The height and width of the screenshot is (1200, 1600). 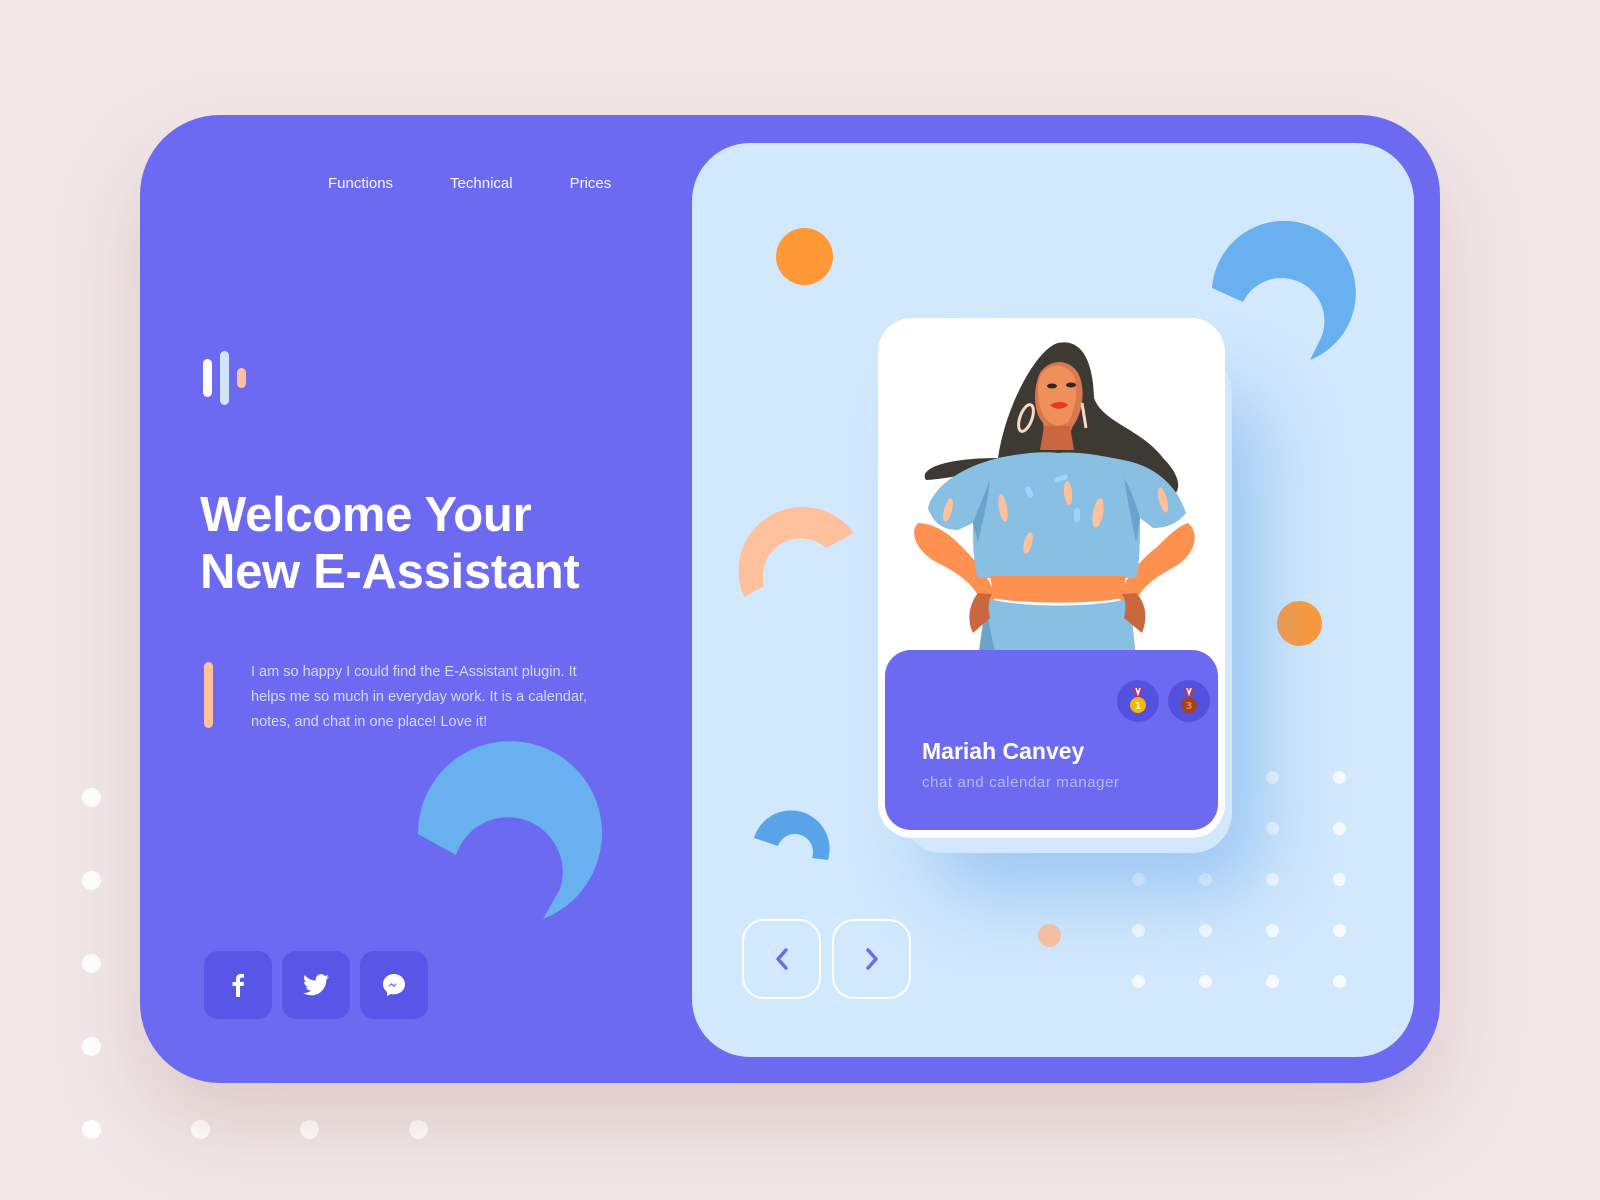 What do you see at coordinates (1189, 706) in the screenshot?
I see `svg-text: 3` at bounding box center [1189, 706].